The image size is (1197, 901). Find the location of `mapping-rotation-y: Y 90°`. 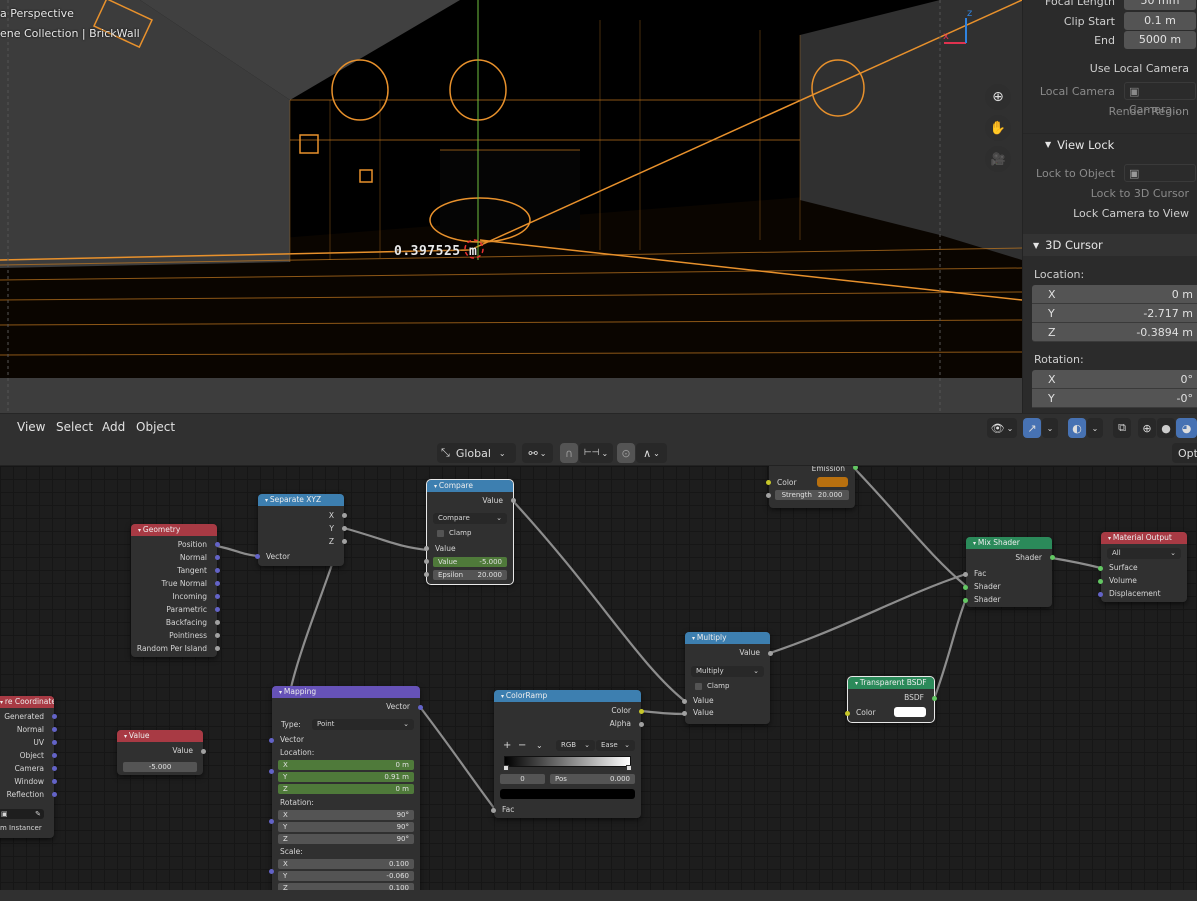

mapping-rotation-y: Y 90° is located at coordinates (346, 827).